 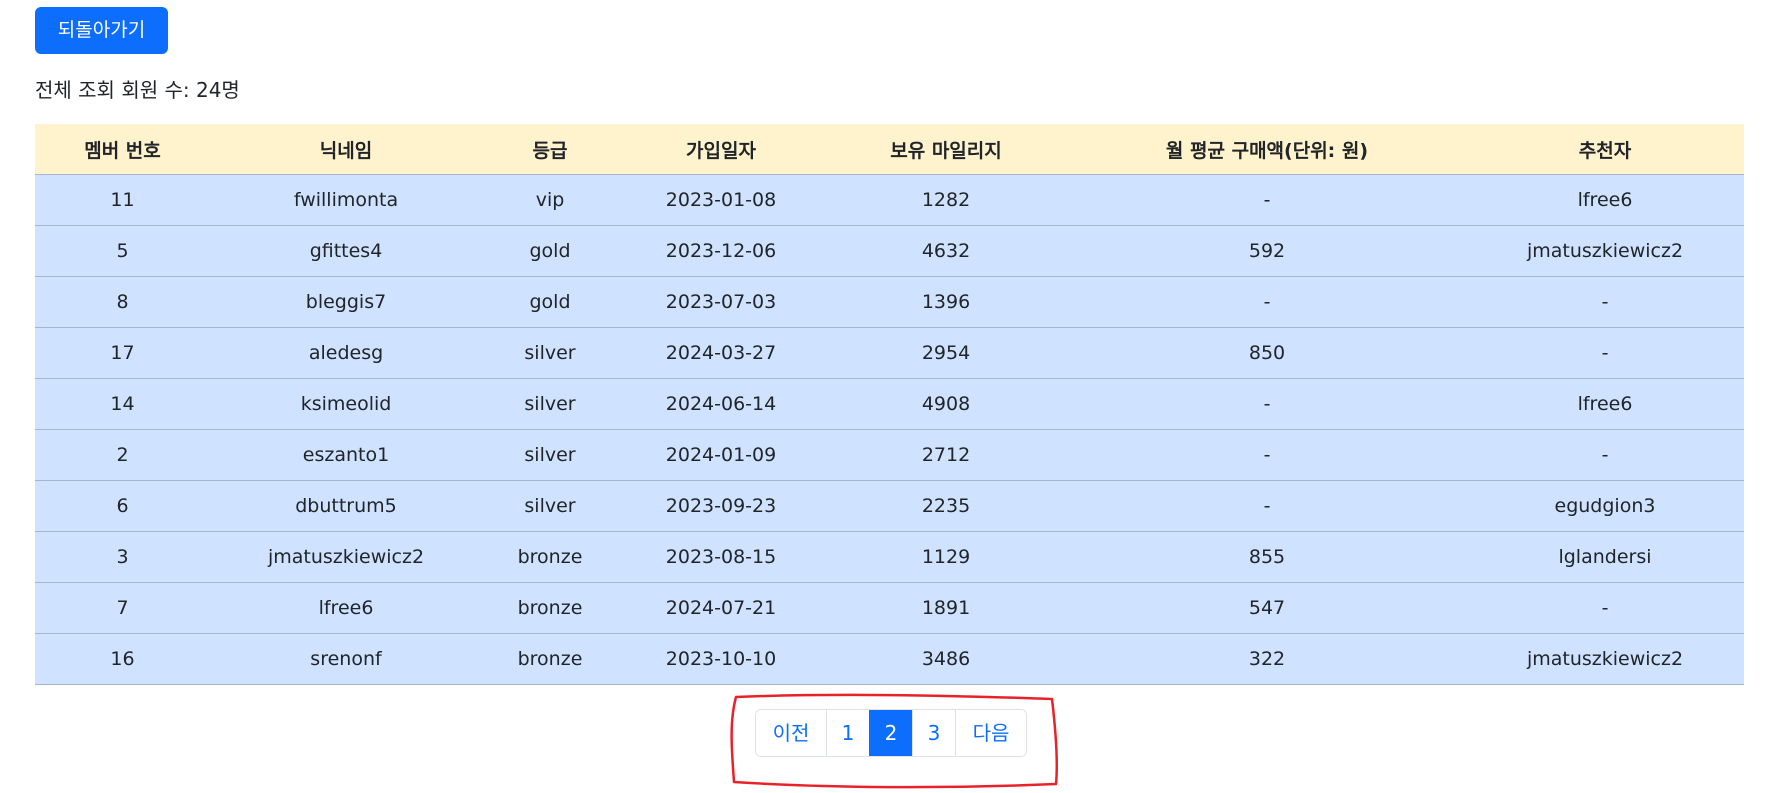 I want to click on cell-nickname: srenonf, so click(x=346, y=659).